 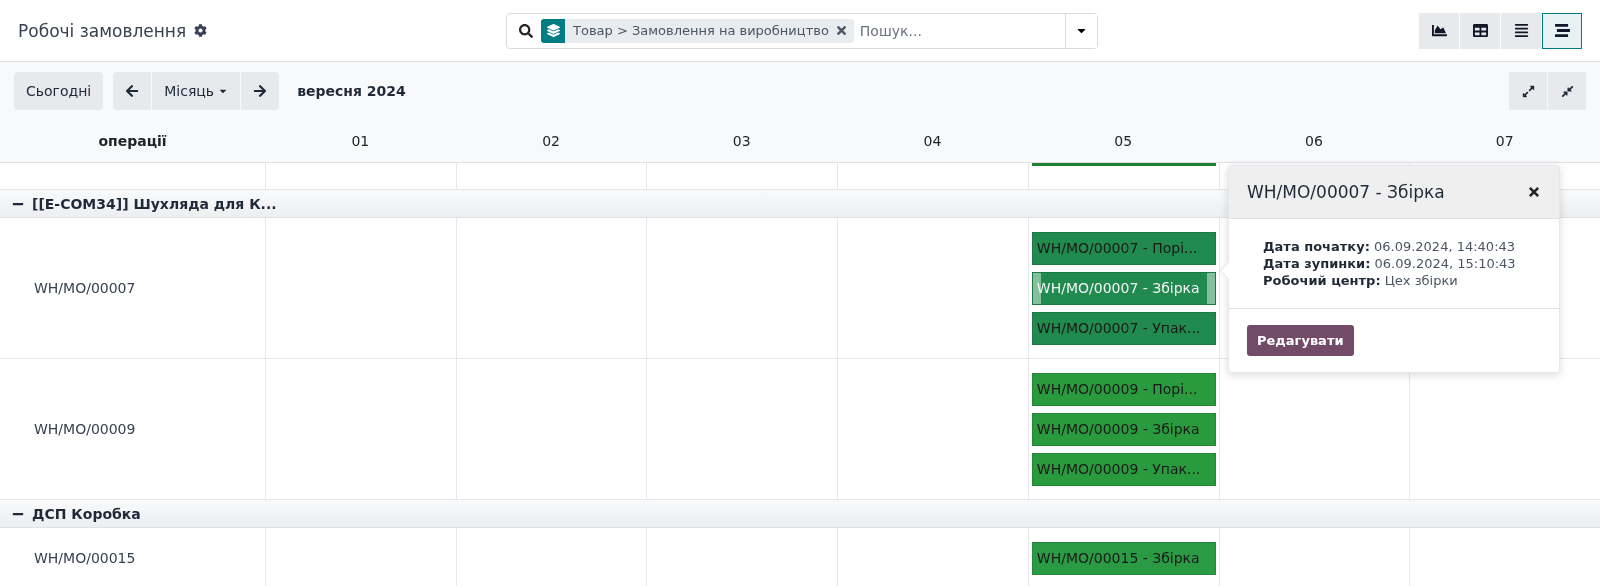 I want to click on expand-icon, so click(x=1528, y=91).